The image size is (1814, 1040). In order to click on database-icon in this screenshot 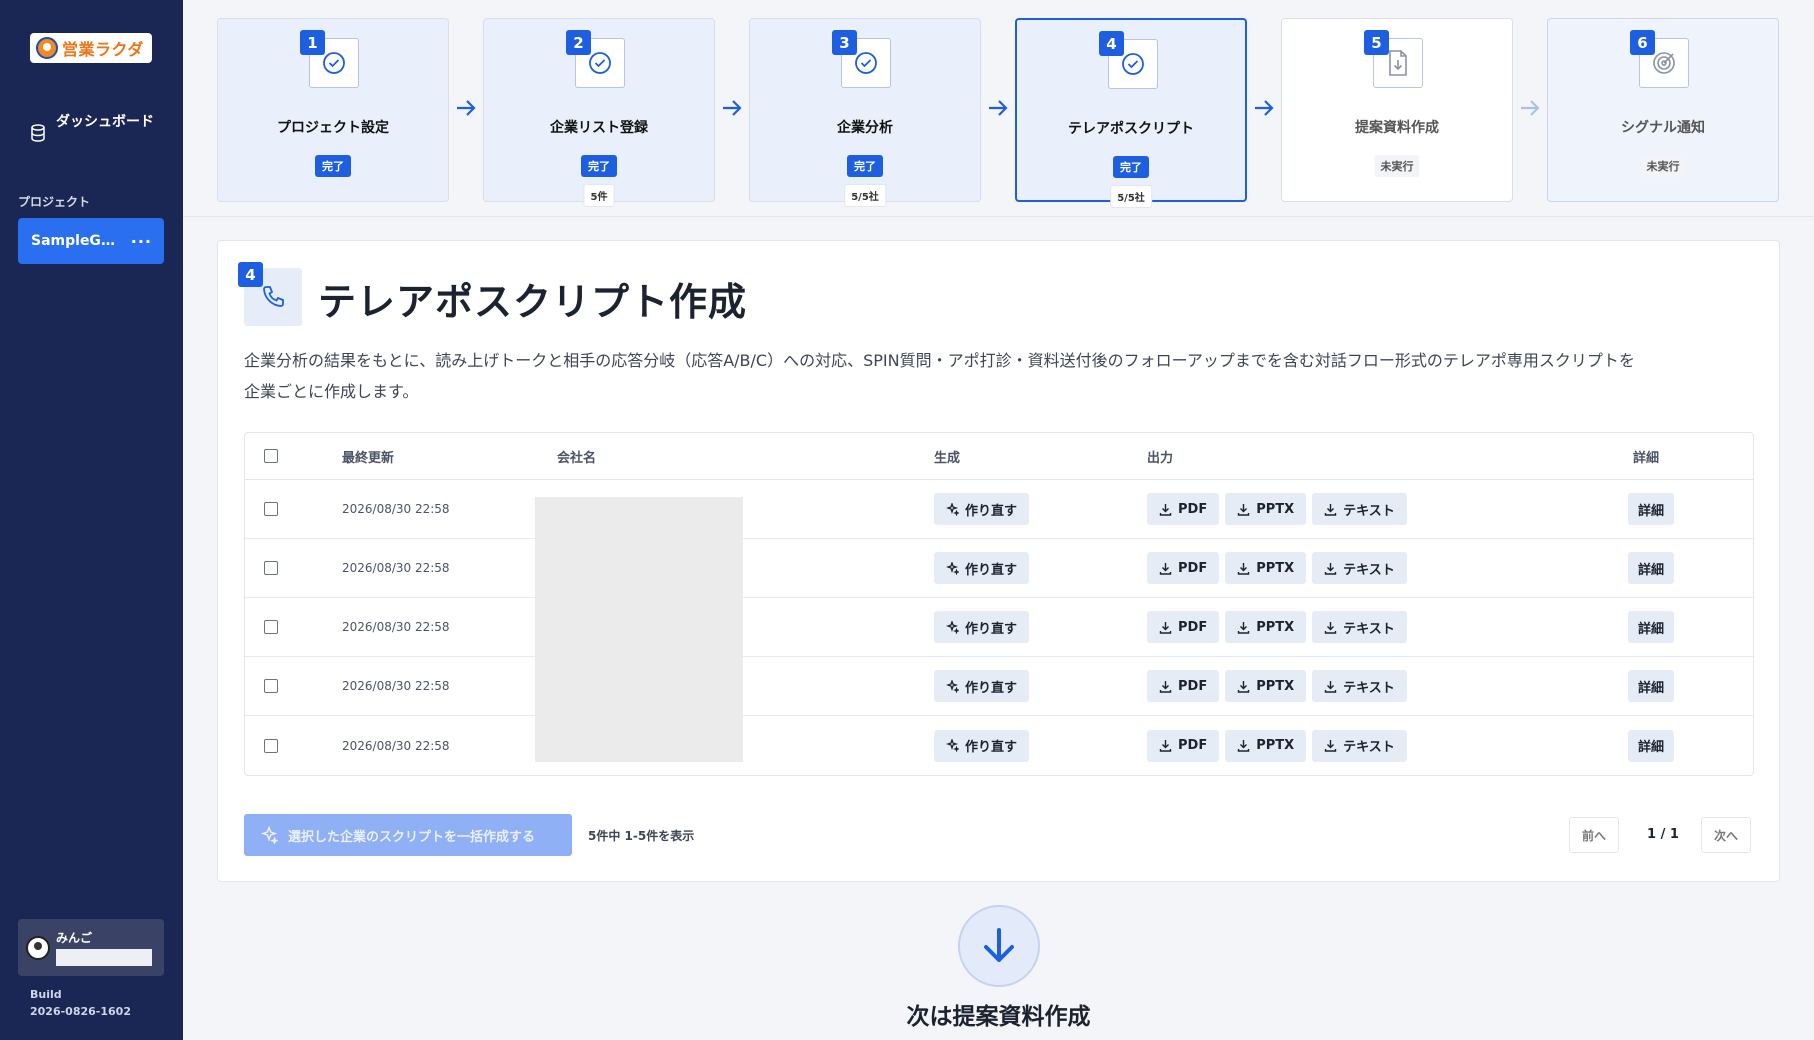, I will do `click(38, 133)`.